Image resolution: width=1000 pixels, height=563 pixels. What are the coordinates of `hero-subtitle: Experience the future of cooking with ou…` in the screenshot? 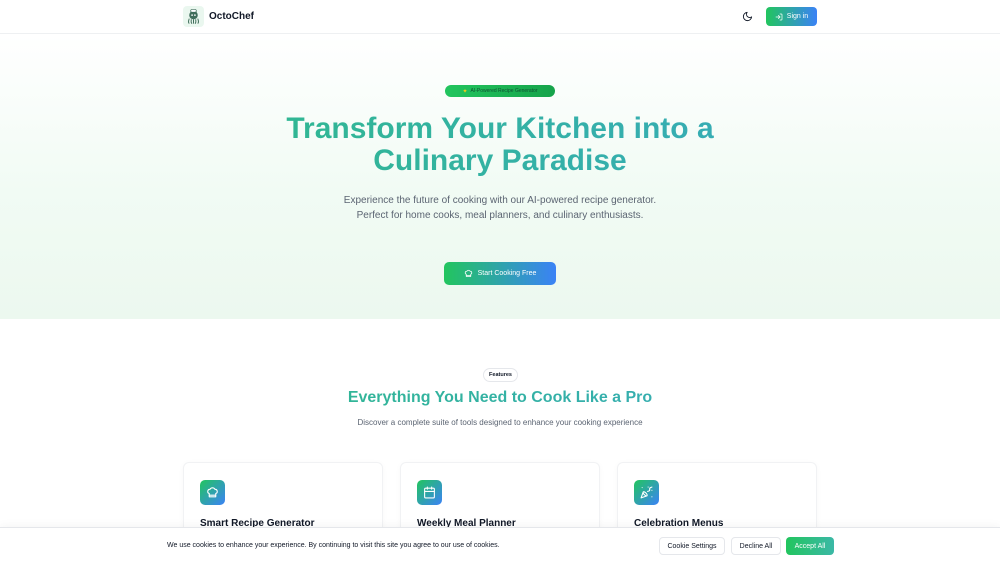 It's located at (500, 208).